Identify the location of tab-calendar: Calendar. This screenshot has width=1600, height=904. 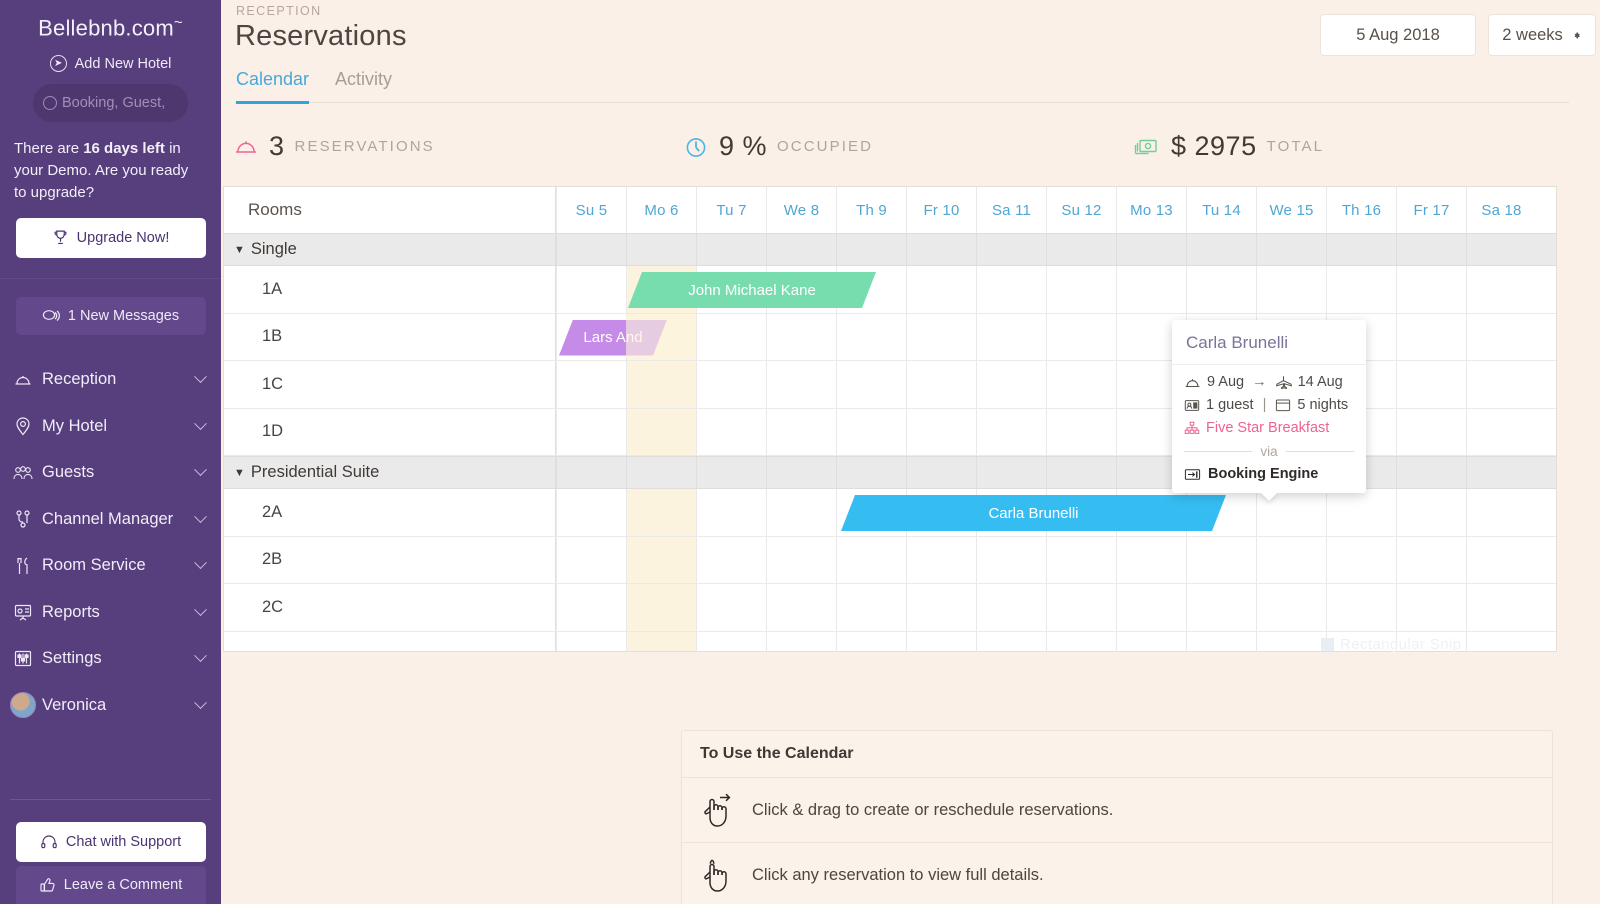
(273, 86).